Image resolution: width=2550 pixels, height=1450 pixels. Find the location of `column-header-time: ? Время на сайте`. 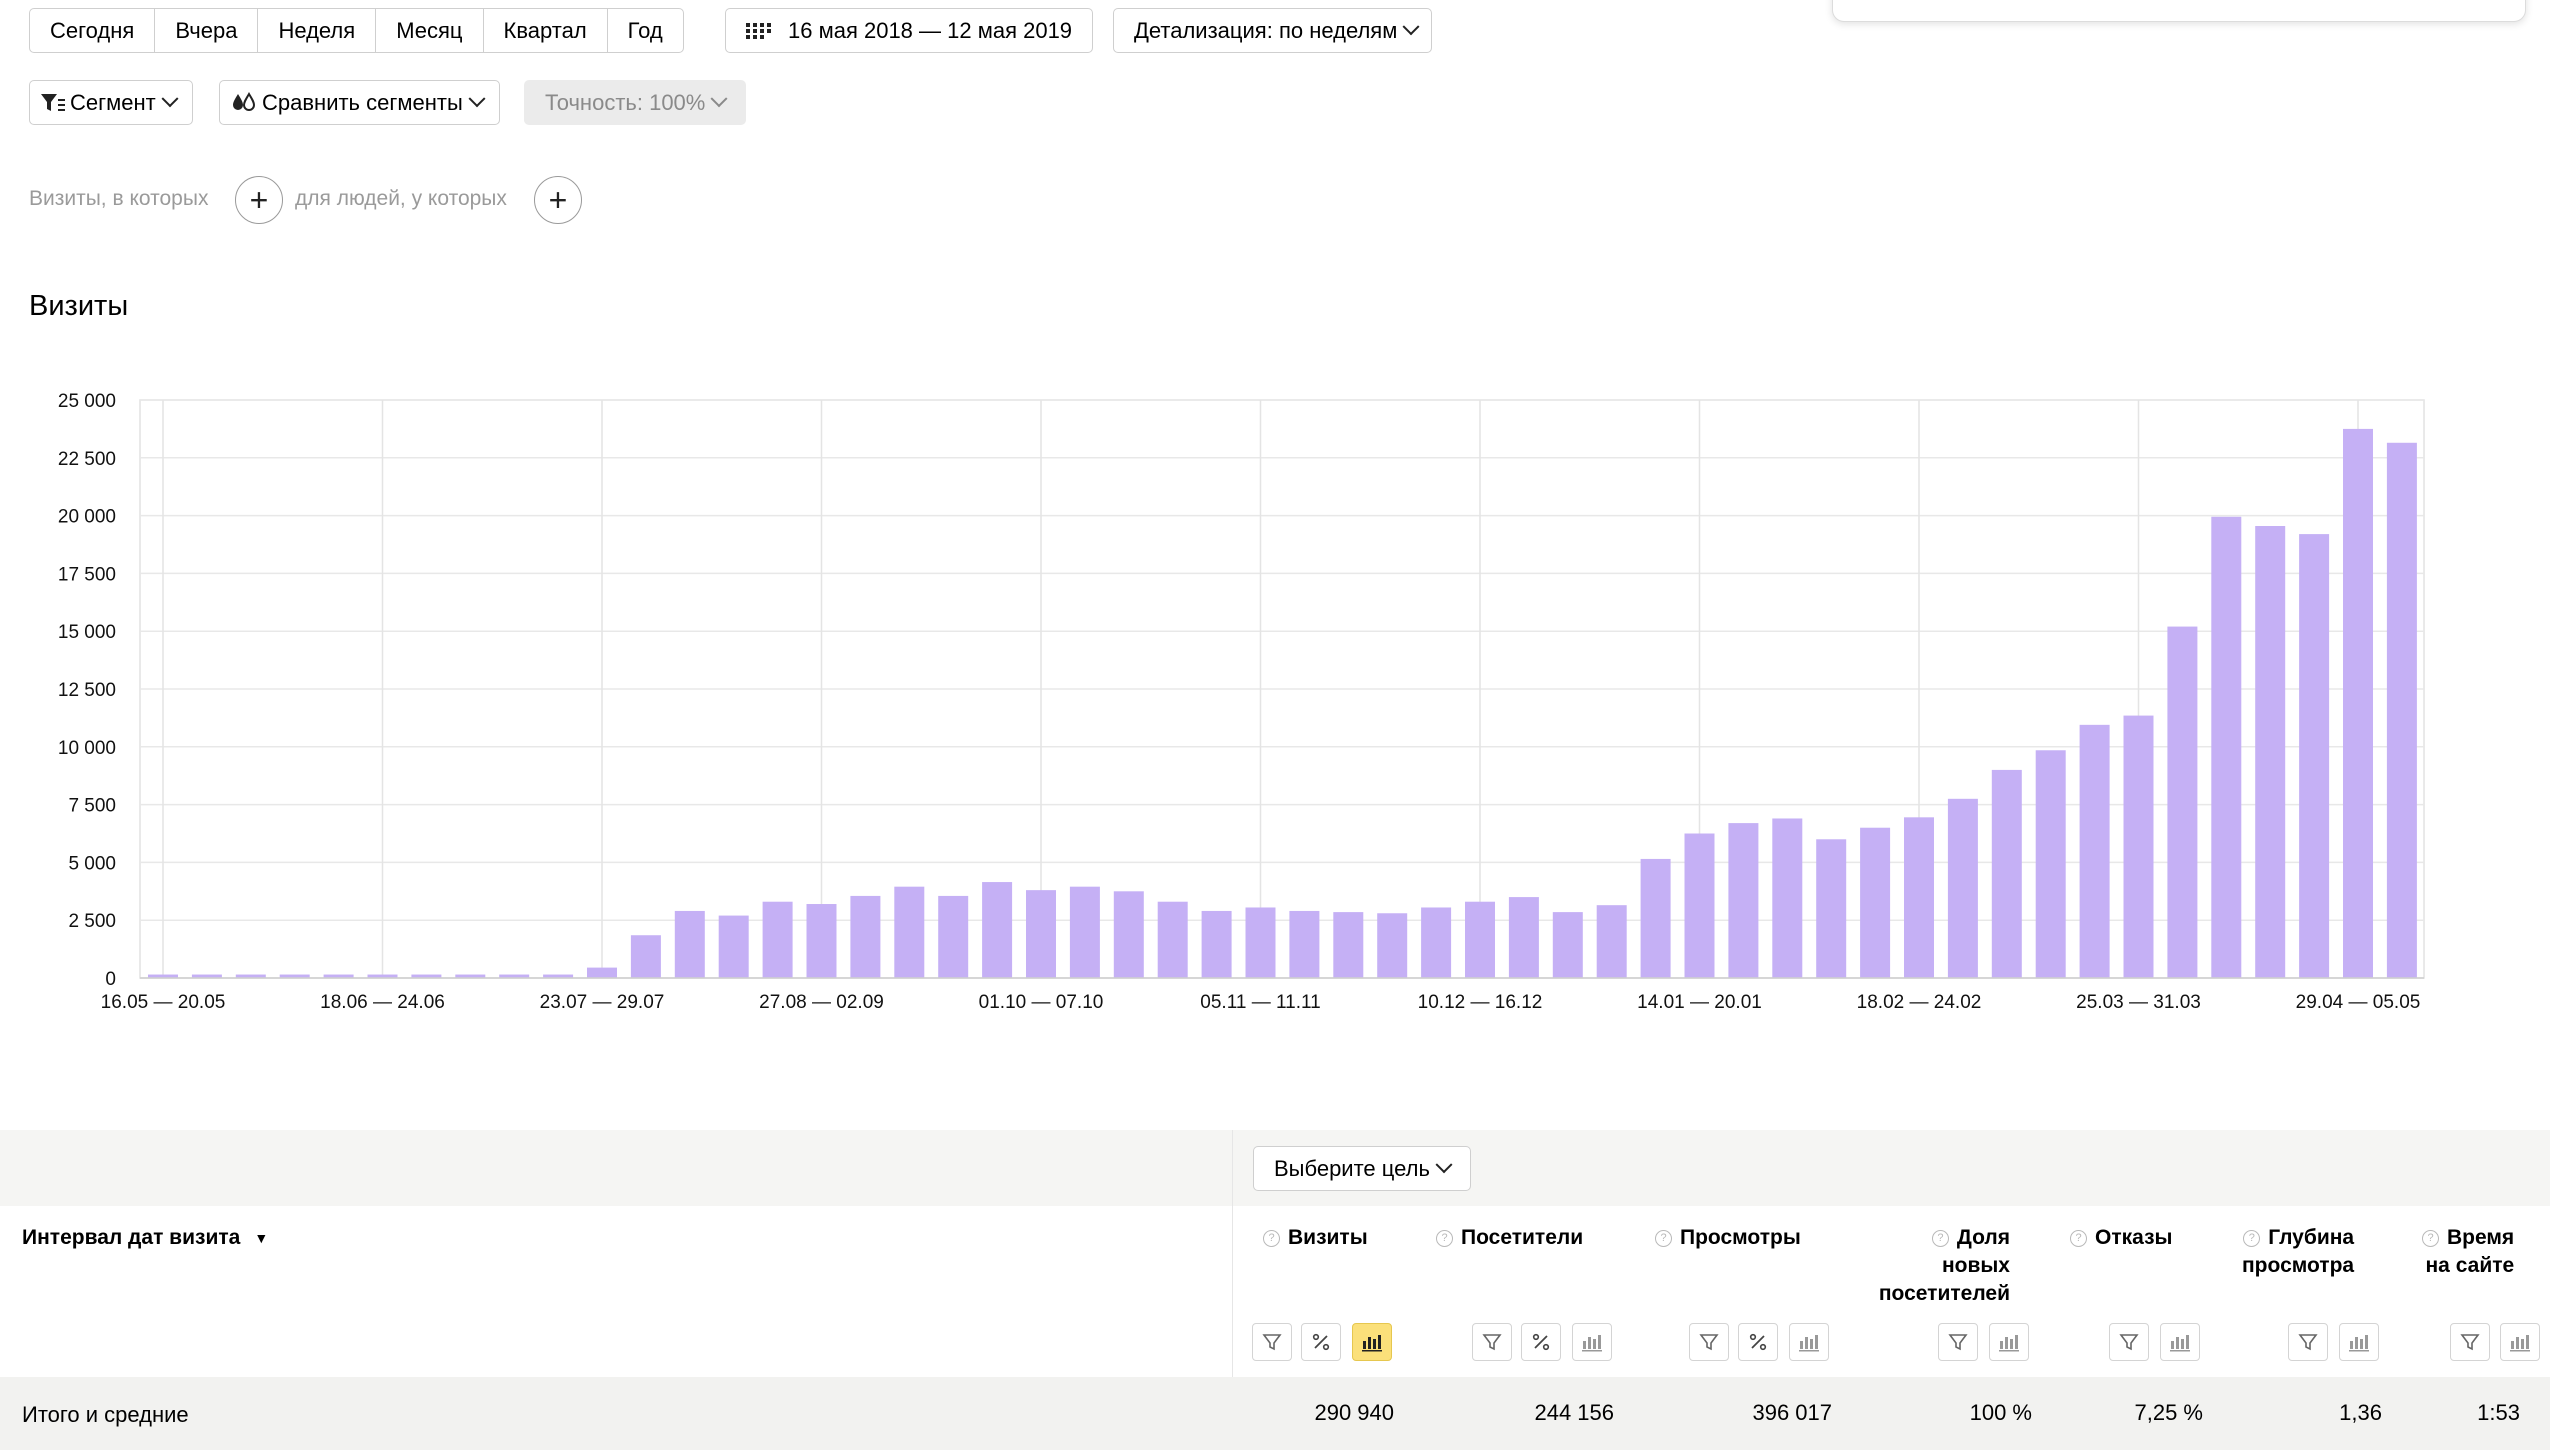

column-header-time: ? Время на сайте is located at coordinates (2468, 1252).